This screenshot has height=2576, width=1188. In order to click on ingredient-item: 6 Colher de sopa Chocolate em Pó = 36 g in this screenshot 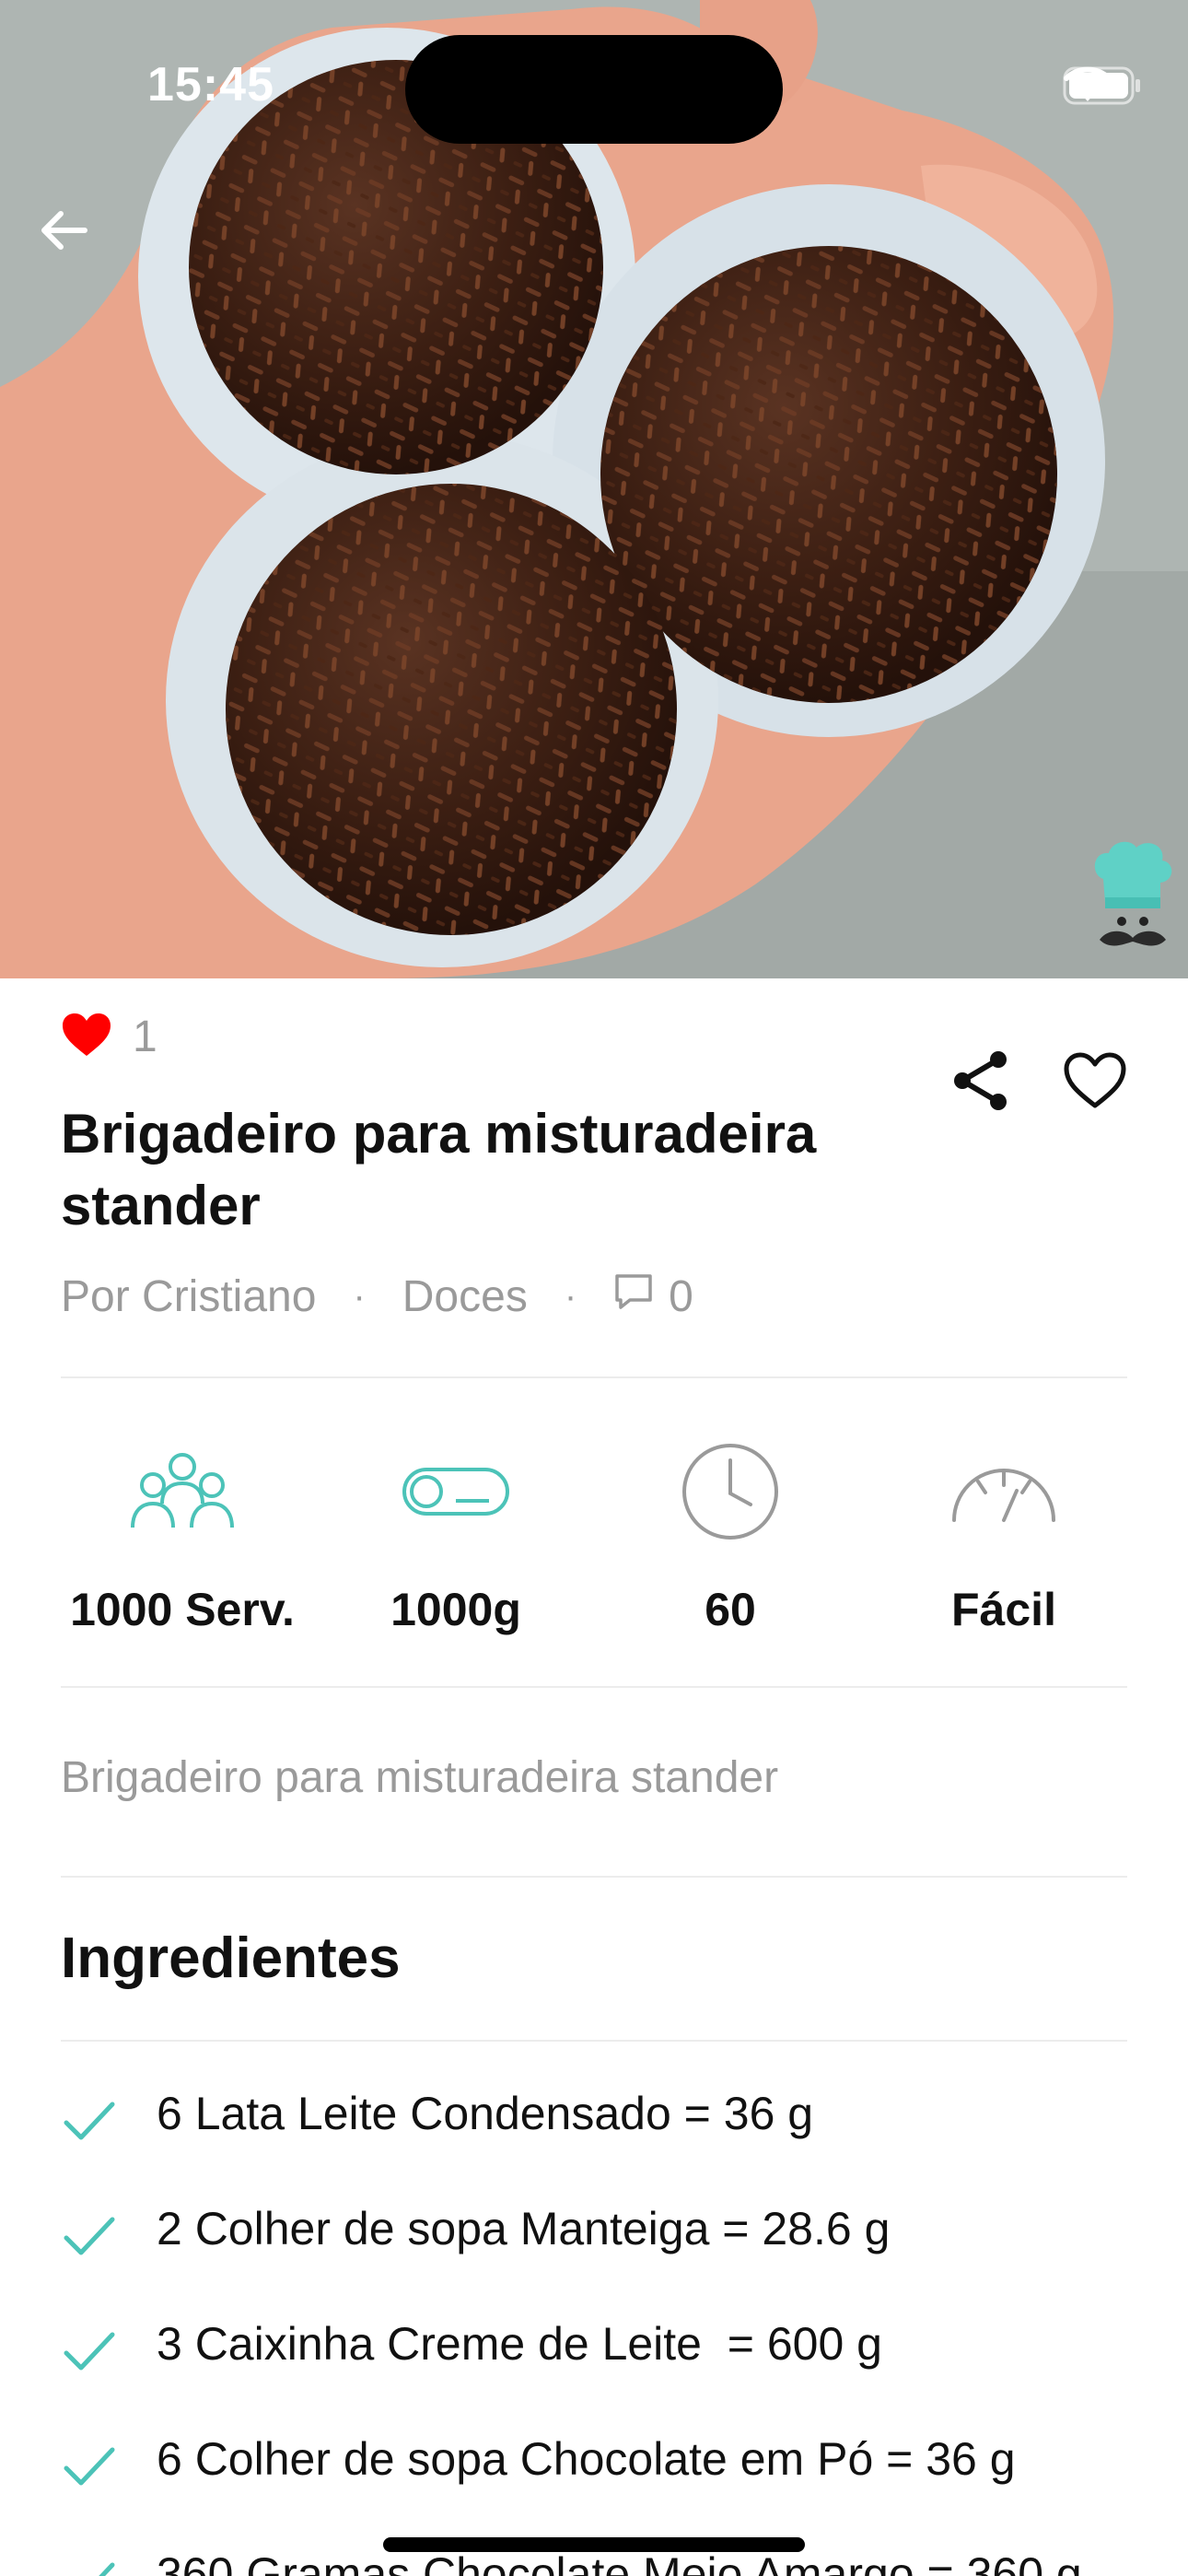, I will do `click(613, 2487)`.